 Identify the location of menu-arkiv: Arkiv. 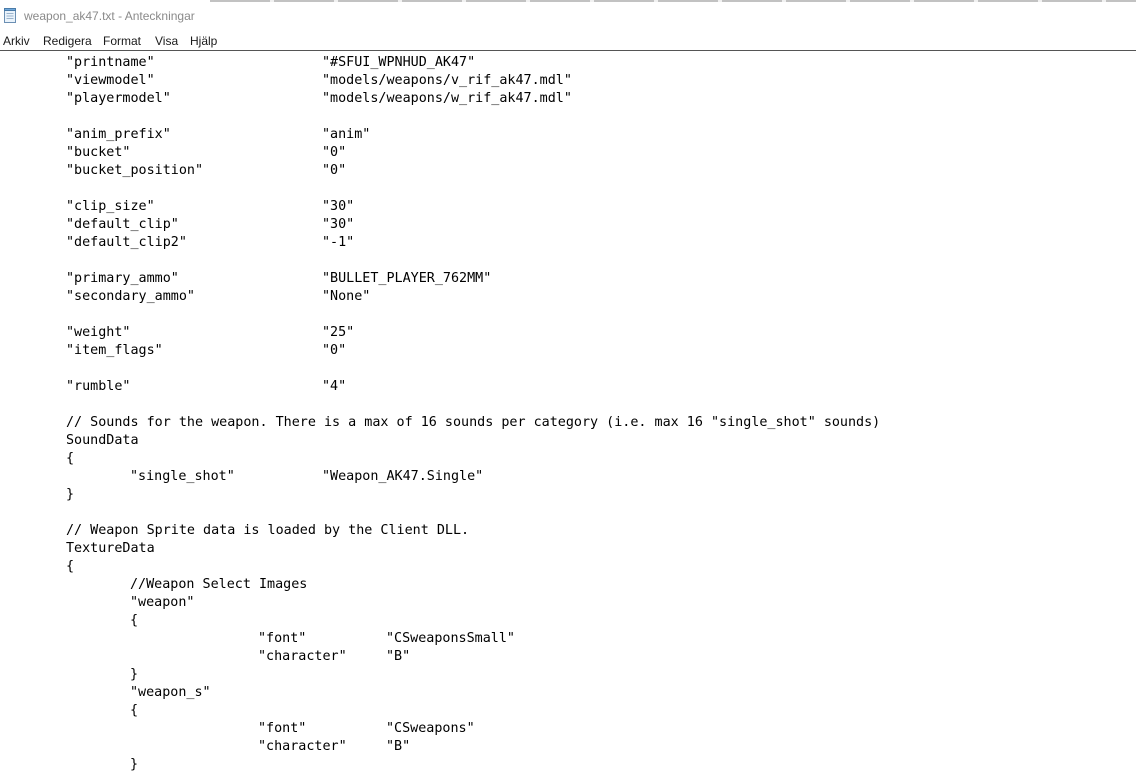
(16, 41).